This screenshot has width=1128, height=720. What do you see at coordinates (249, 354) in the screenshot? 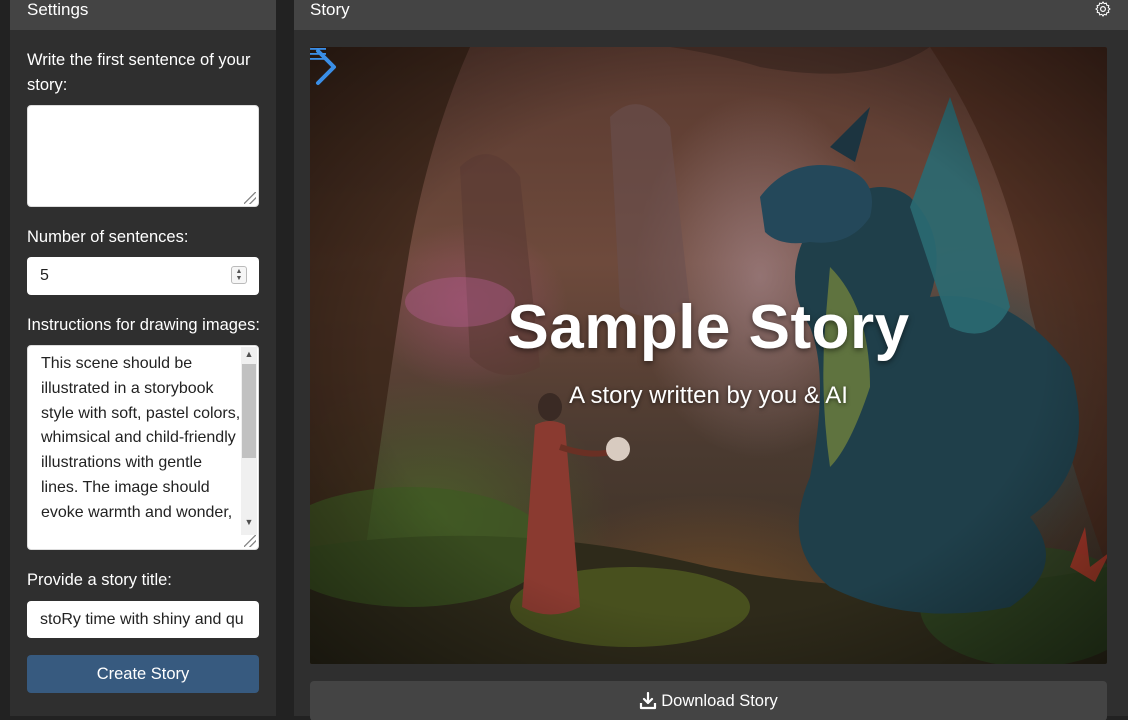
I see `scroll-up-icon: ▲` at bounding box center [249, 354].